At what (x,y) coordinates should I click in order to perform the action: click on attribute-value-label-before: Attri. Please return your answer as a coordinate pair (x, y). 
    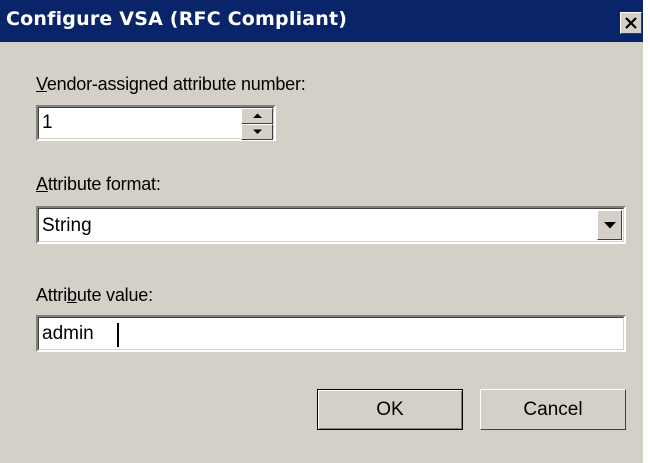
    Looking at the image, I should click on (52, 295).